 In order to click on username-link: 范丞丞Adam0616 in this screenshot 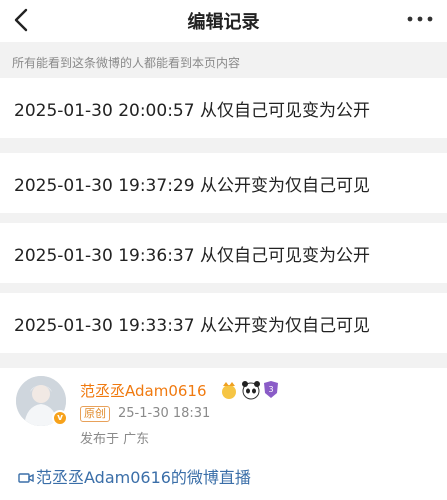, I will do `click(143, 390)`.